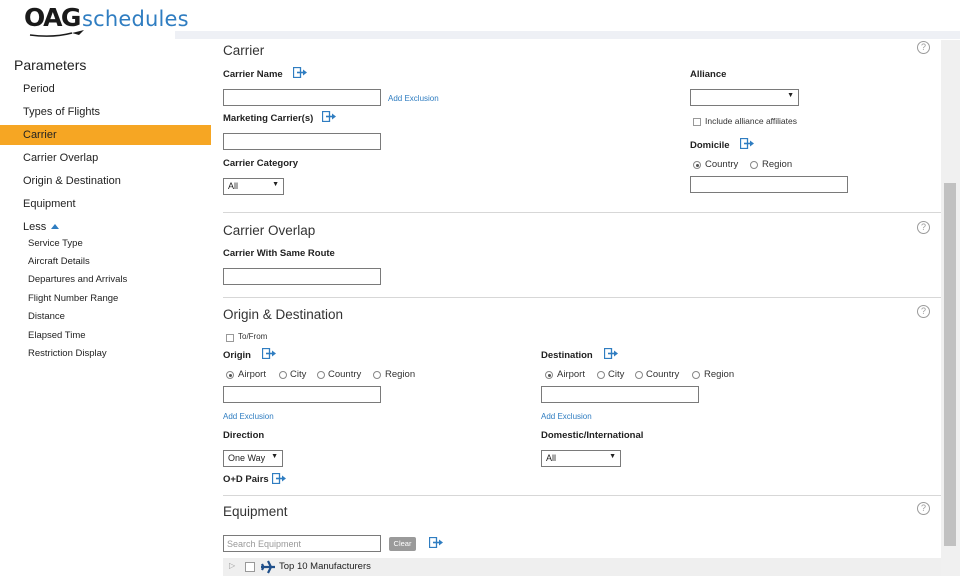 Image resolution: width=960 pixels, height=576 pixels. What do you see at coordinates (413, 98) in the screenshot?
I see `carrier-add-exclusion-link: Add Exclusion` at bounding box center [413, 98].